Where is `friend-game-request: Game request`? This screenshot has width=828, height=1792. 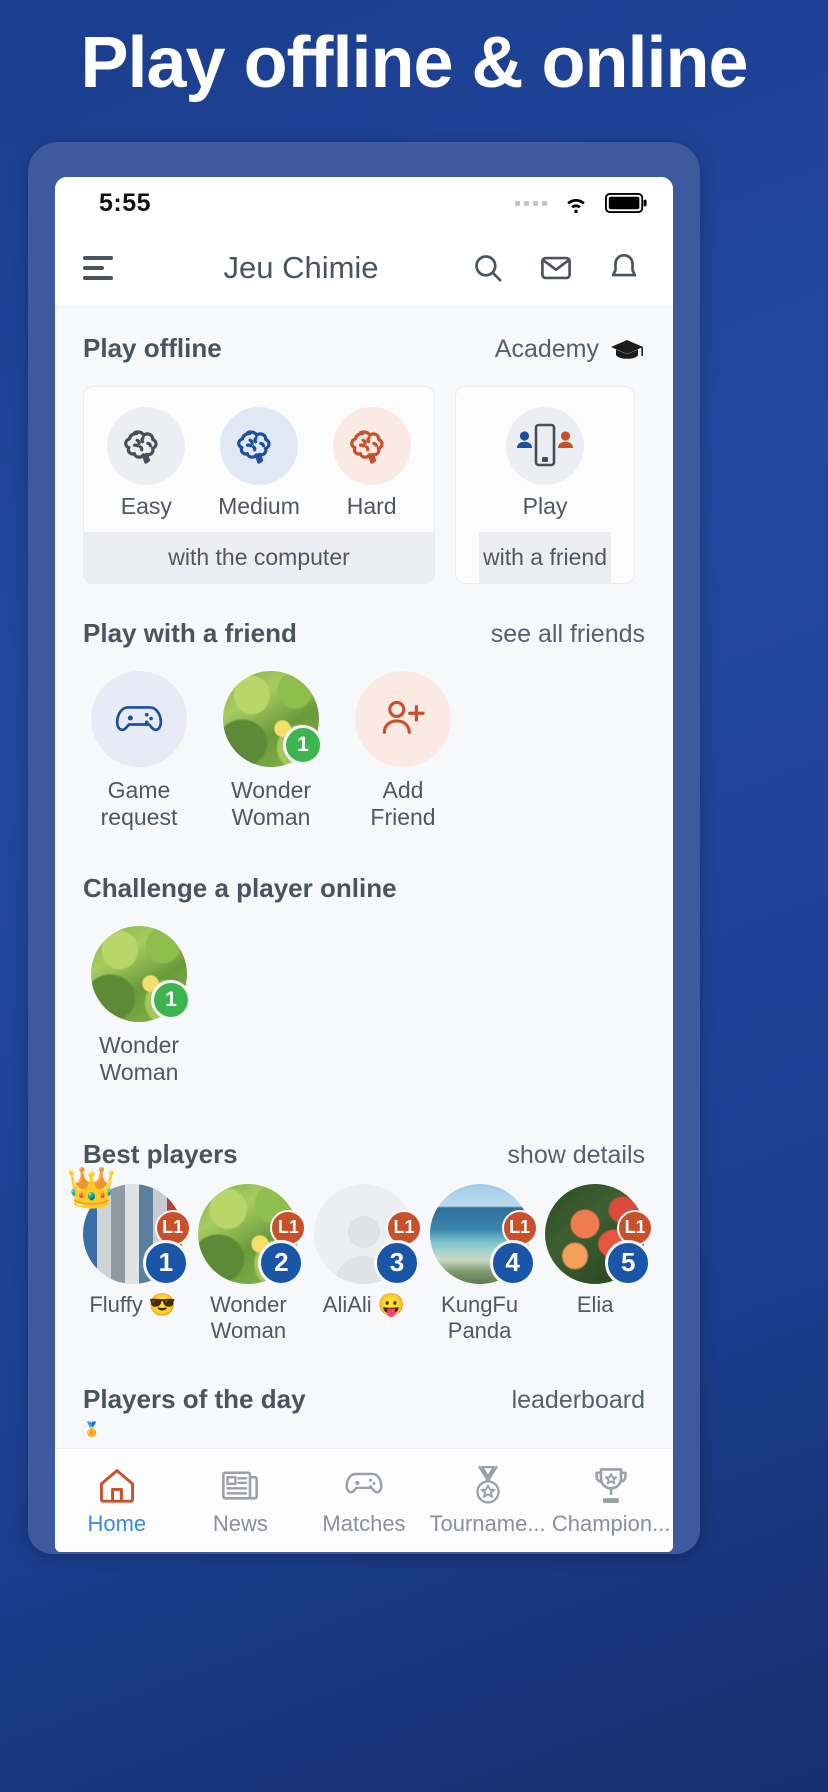
friend-game-request: Game request is located at coordinates (139, 751).